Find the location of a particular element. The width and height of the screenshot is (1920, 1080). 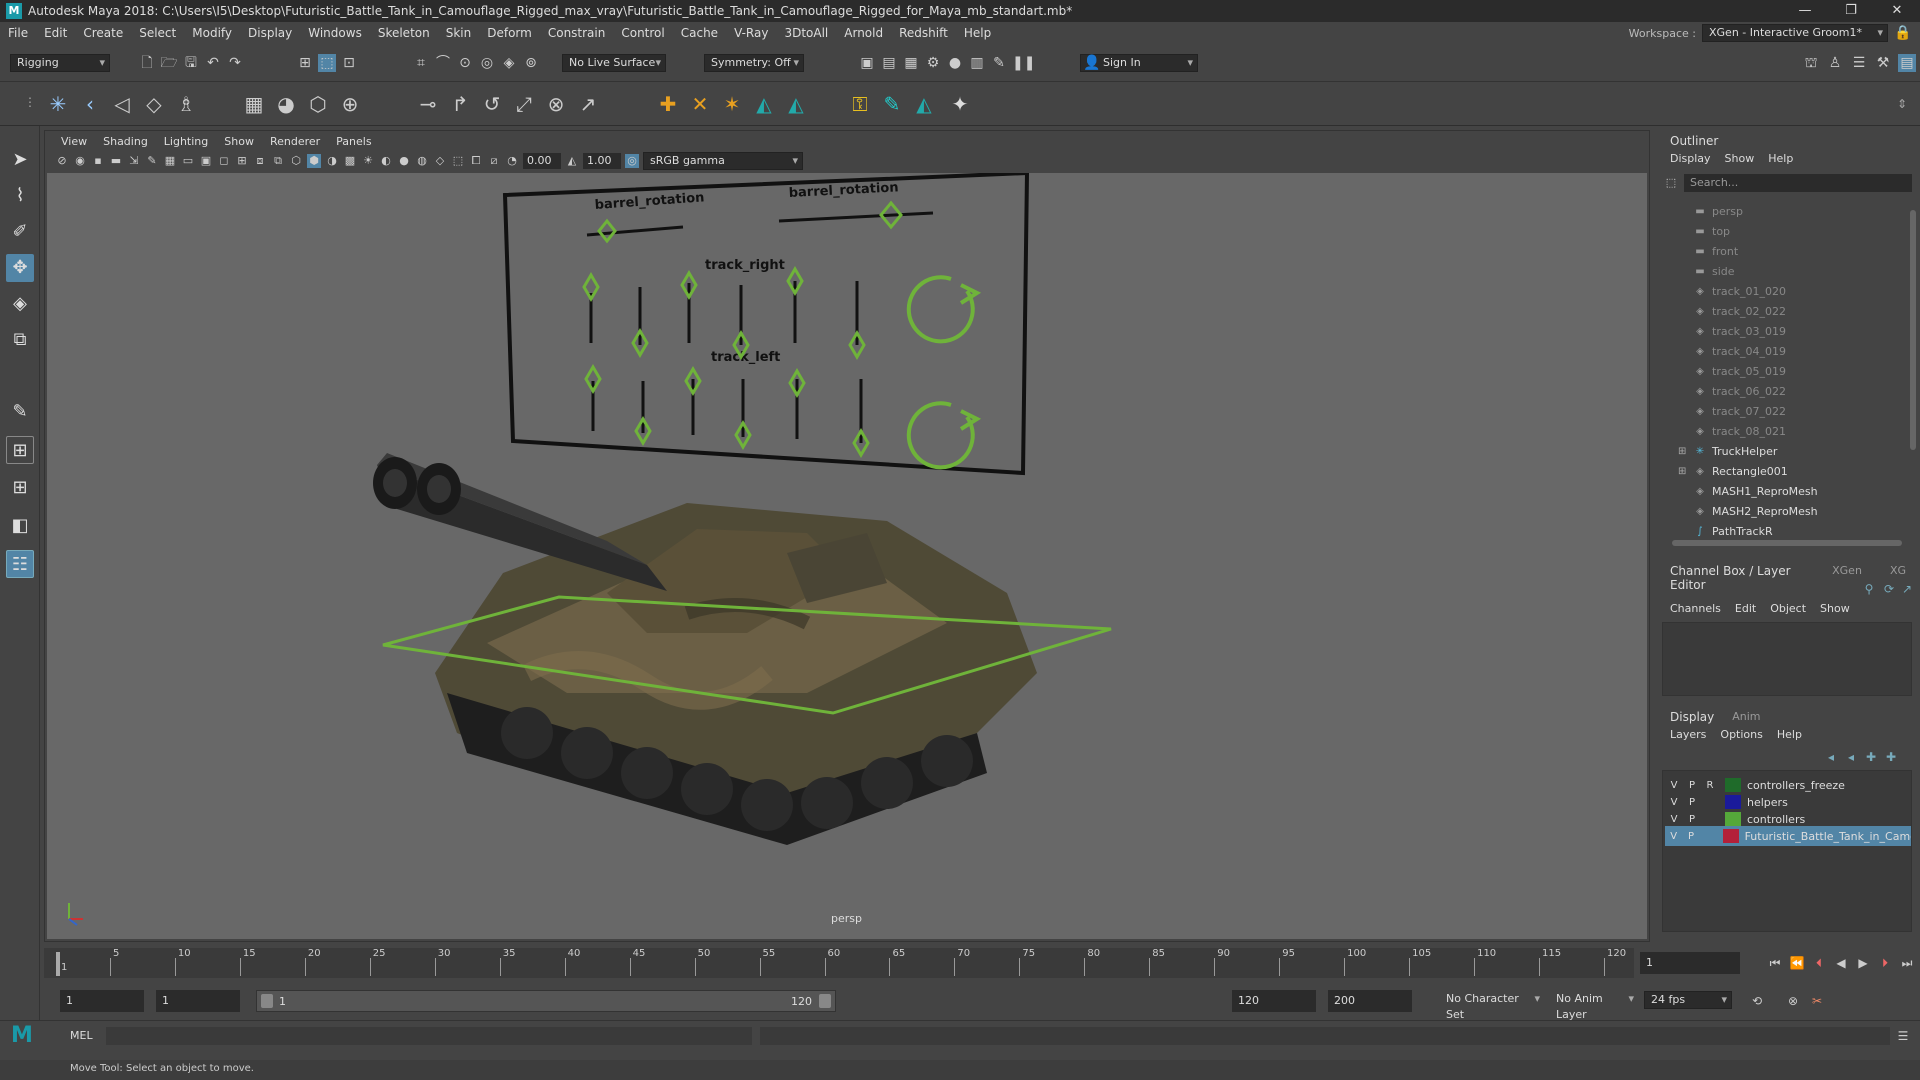

character-controls-icon: ♙ is located at coordinates (1835, 63).